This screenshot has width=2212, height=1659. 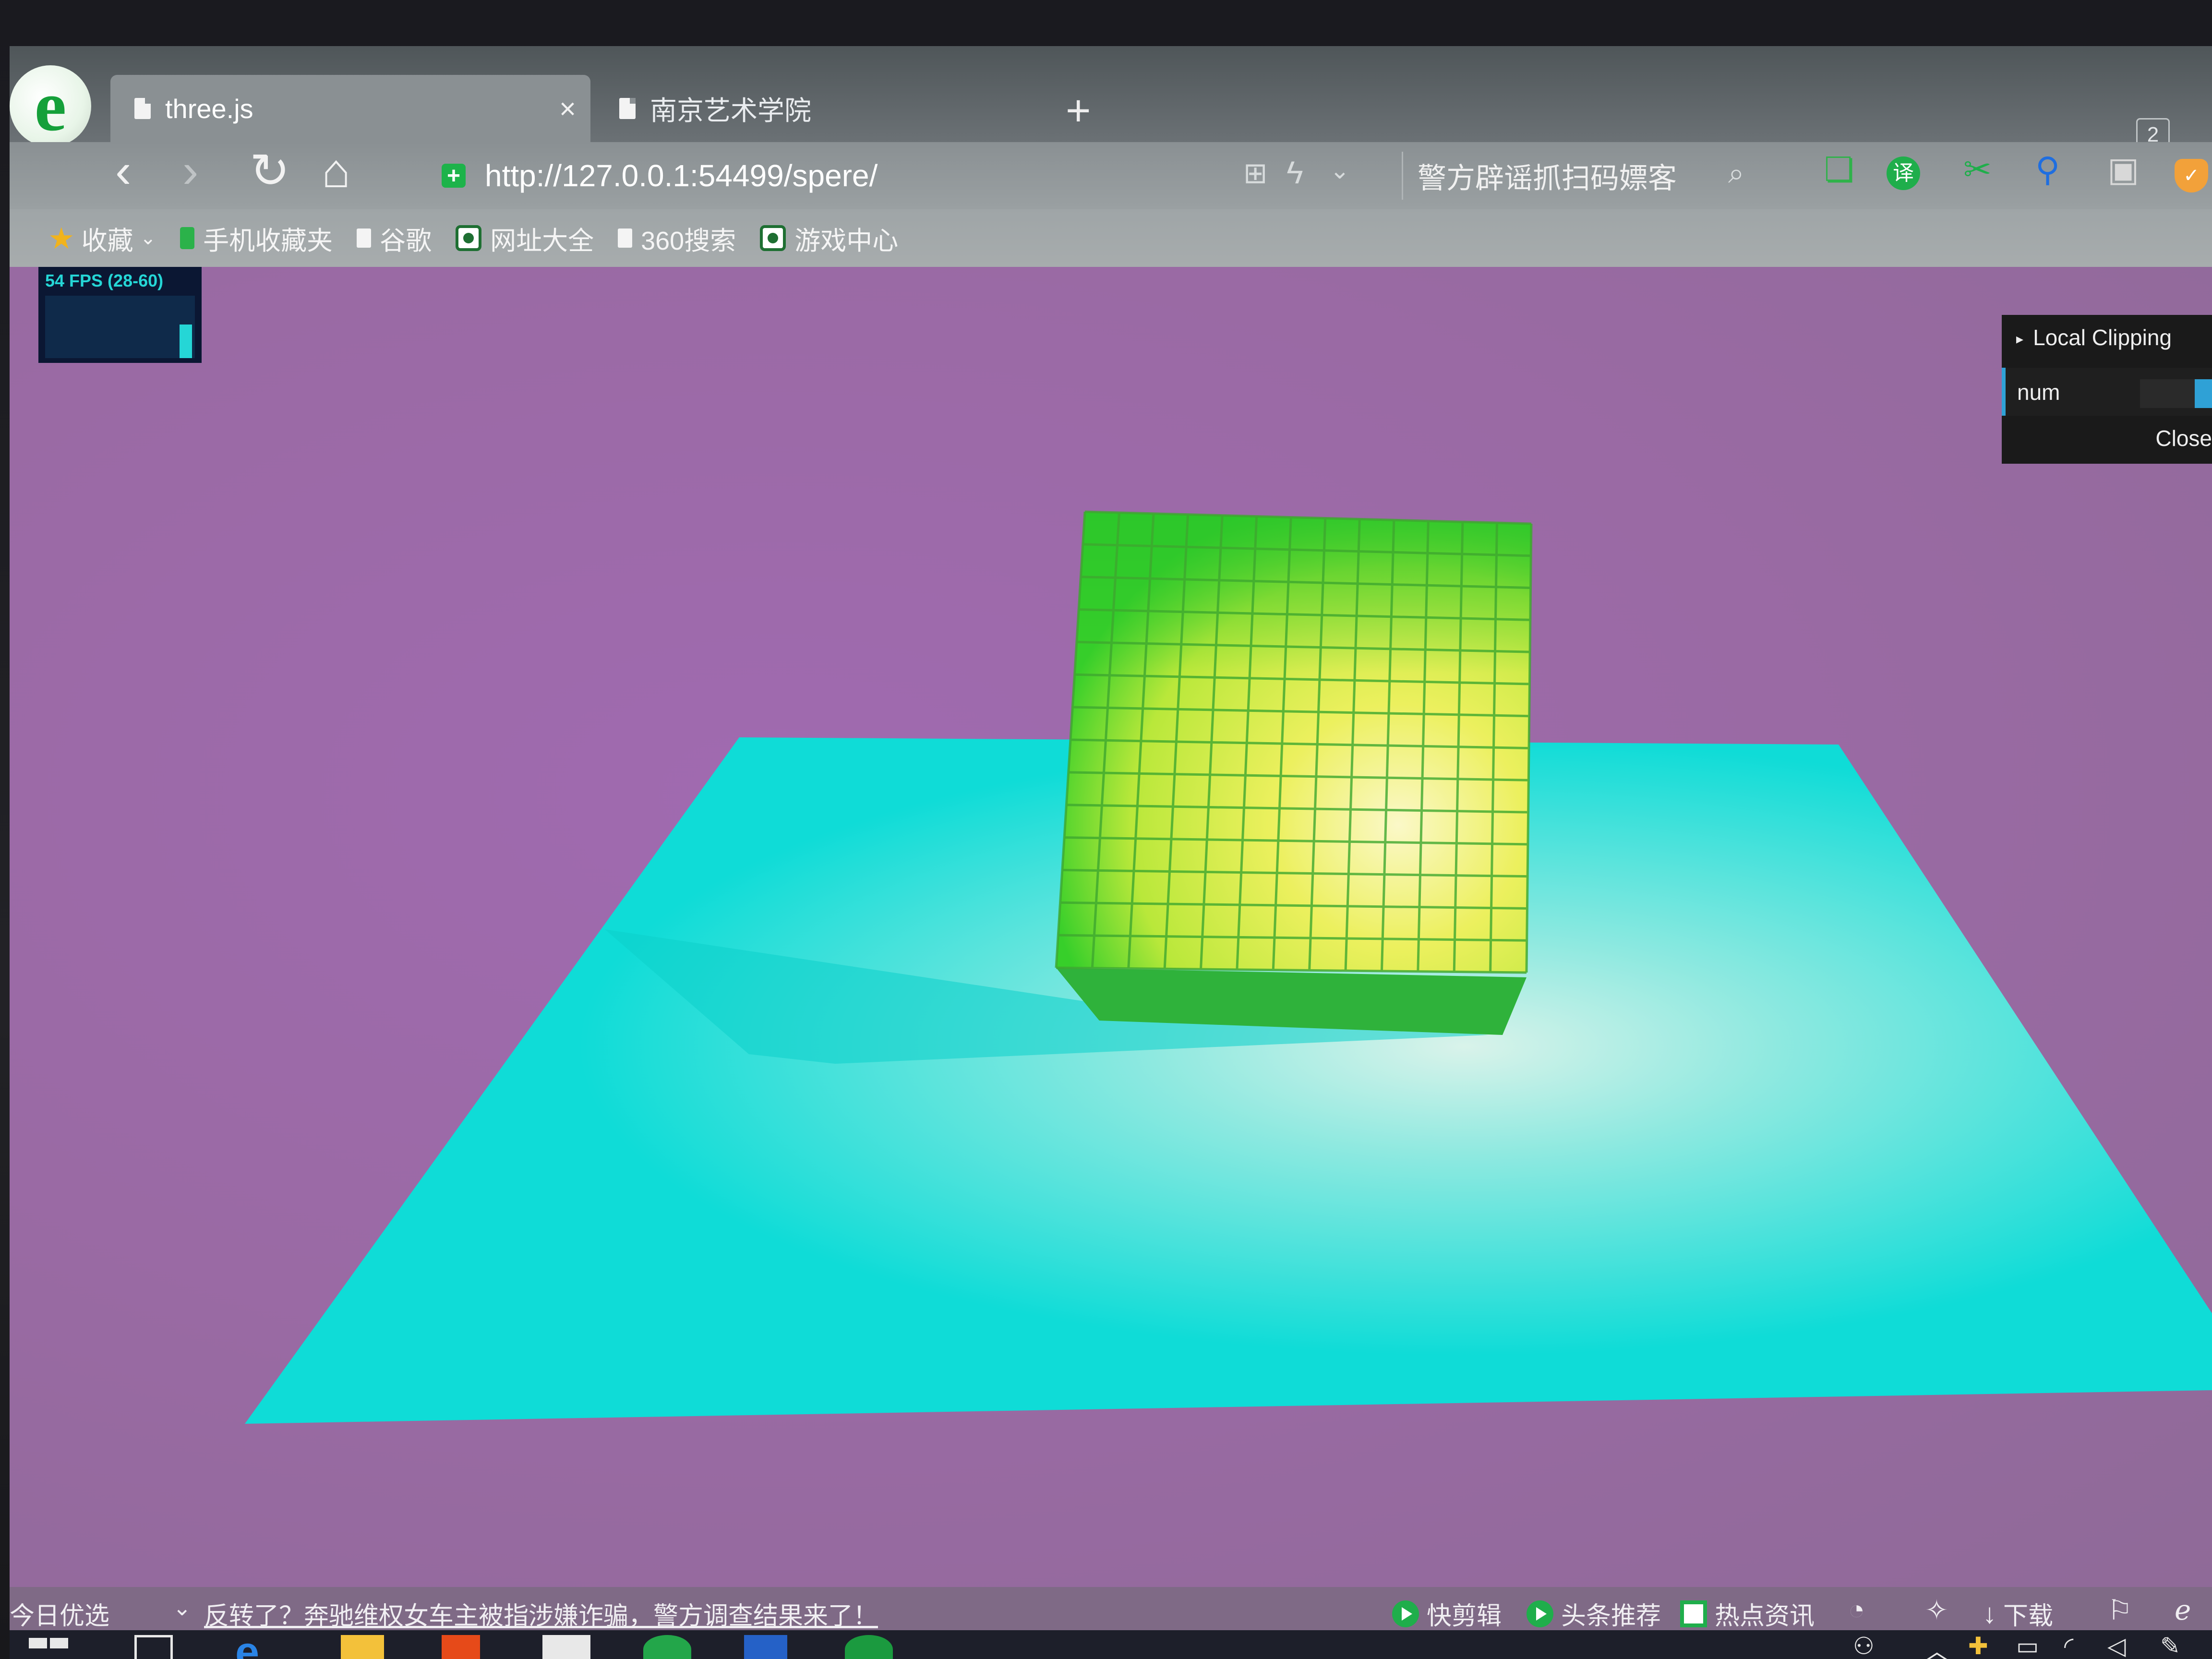 I want to click on status-item-label: 热点资讯, so click(x=1765, y=1616).